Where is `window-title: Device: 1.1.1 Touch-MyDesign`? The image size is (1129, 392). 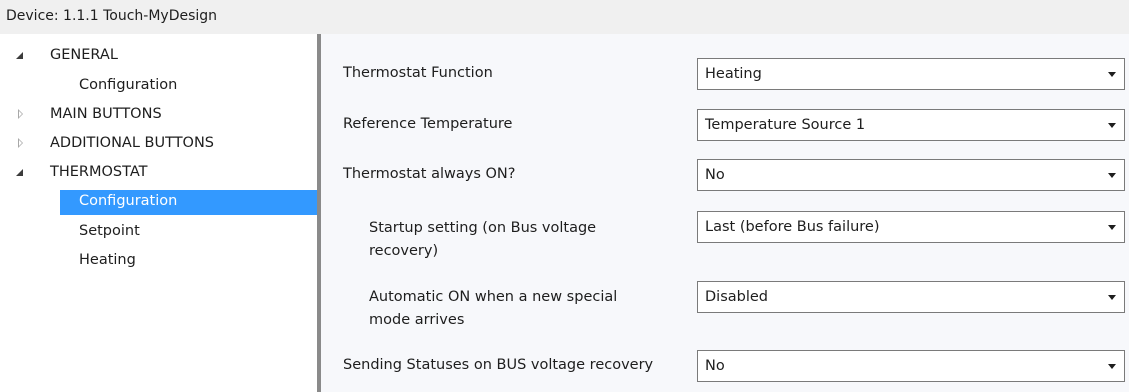 window-title: Device: 1.1.1 Touch-MyDesign is located at coordinates (112, 16).